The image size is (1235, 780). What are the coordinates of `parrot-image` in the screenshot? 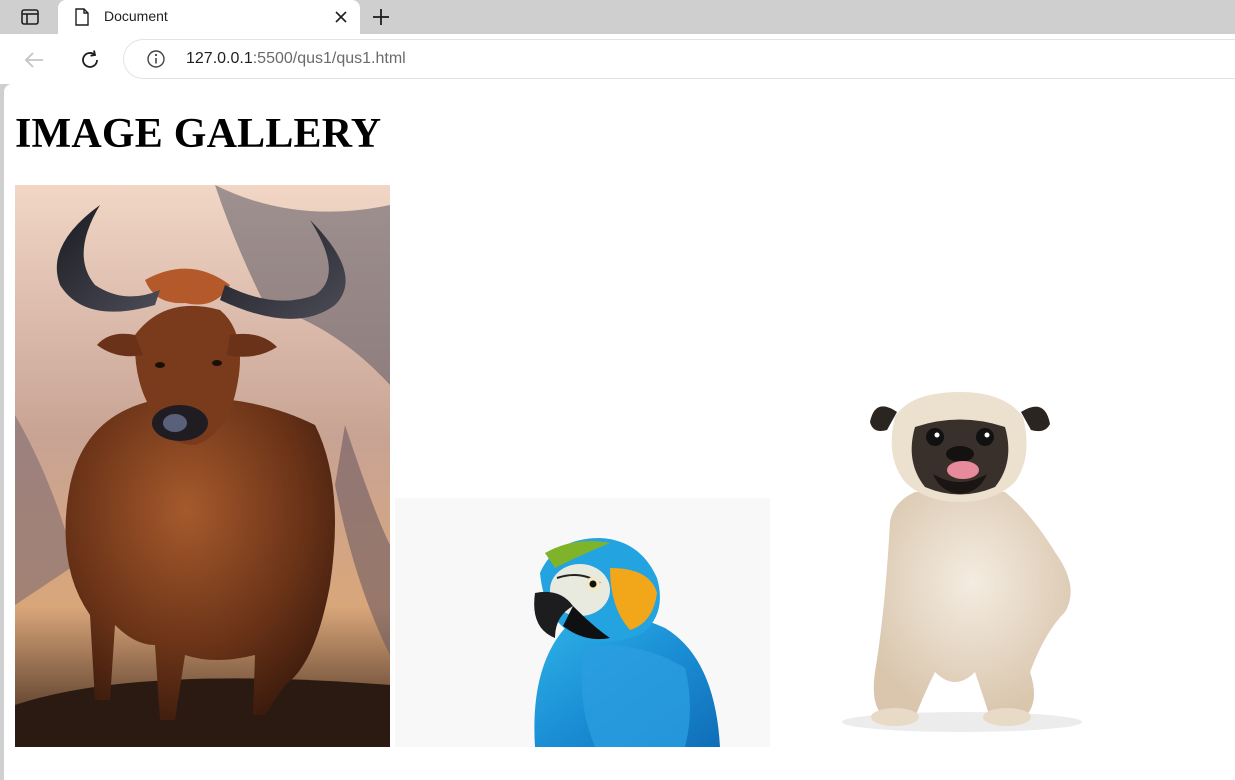 It's located at (582, 622).